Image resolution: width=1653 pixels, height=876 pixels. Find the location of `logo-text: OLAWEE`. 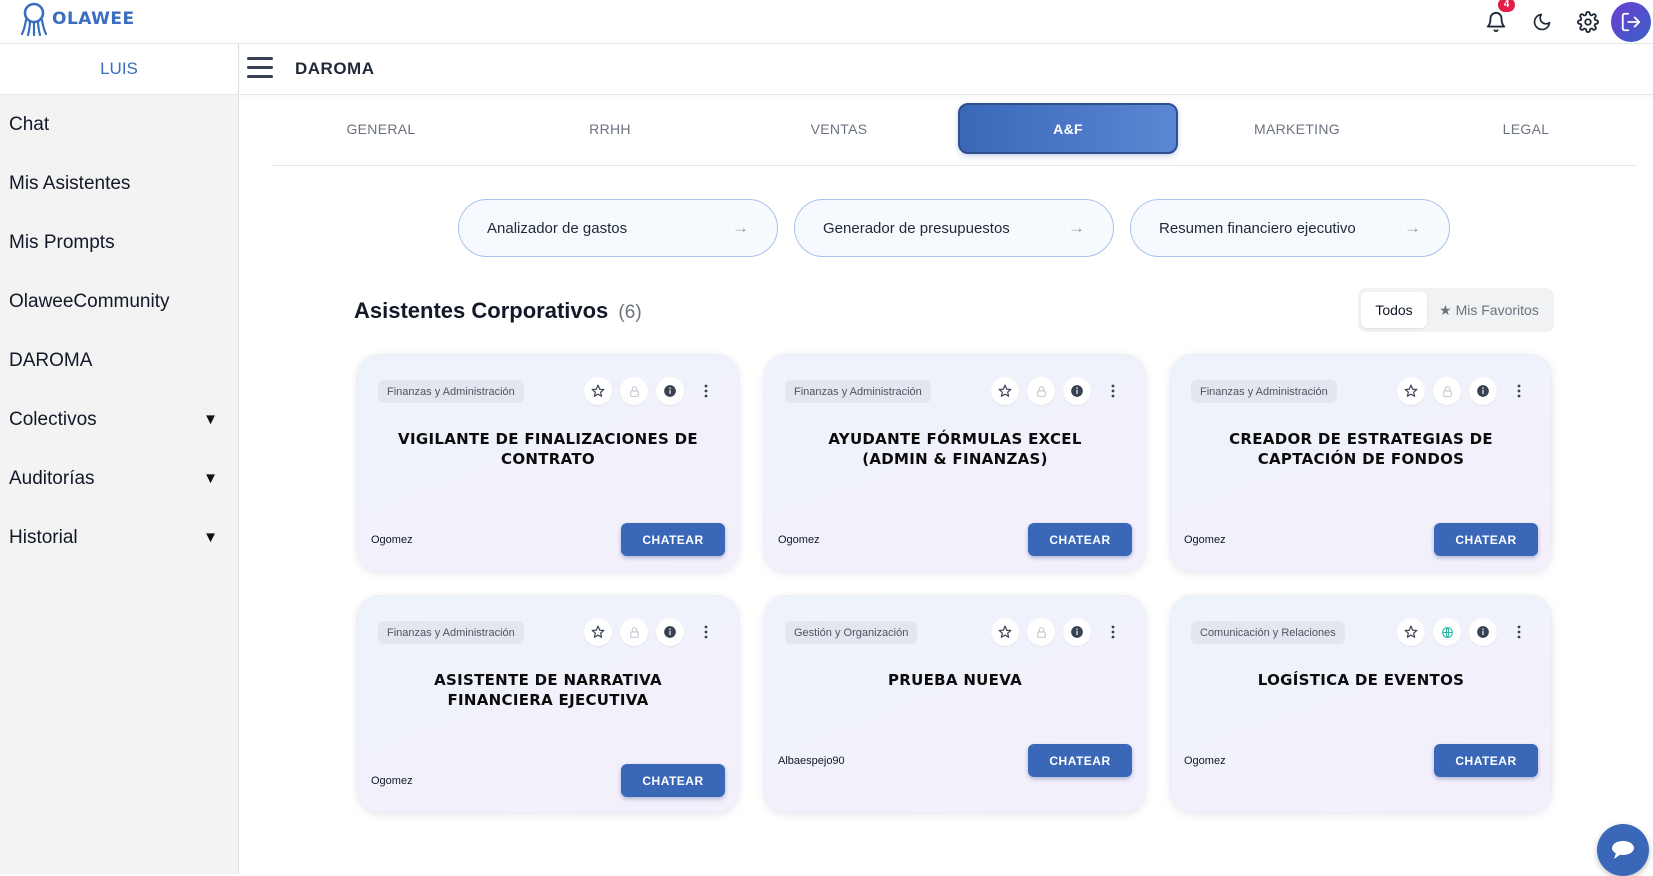

logo-text: OLAWEE is located at coordinates (93, 19).